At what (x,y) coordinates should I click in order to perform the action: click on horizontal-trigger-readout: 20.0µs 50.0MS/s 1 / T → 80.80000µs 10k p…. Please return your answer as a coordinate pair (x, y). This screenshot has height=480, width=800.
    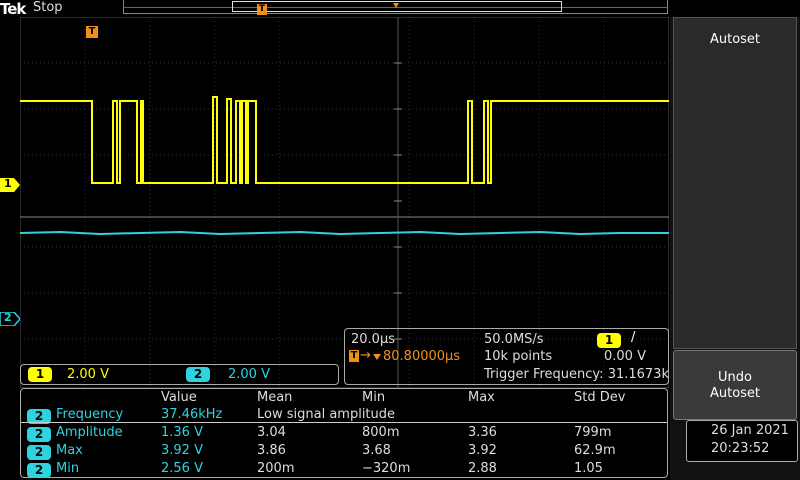
    Looking at the image, I should click on (515, 356).